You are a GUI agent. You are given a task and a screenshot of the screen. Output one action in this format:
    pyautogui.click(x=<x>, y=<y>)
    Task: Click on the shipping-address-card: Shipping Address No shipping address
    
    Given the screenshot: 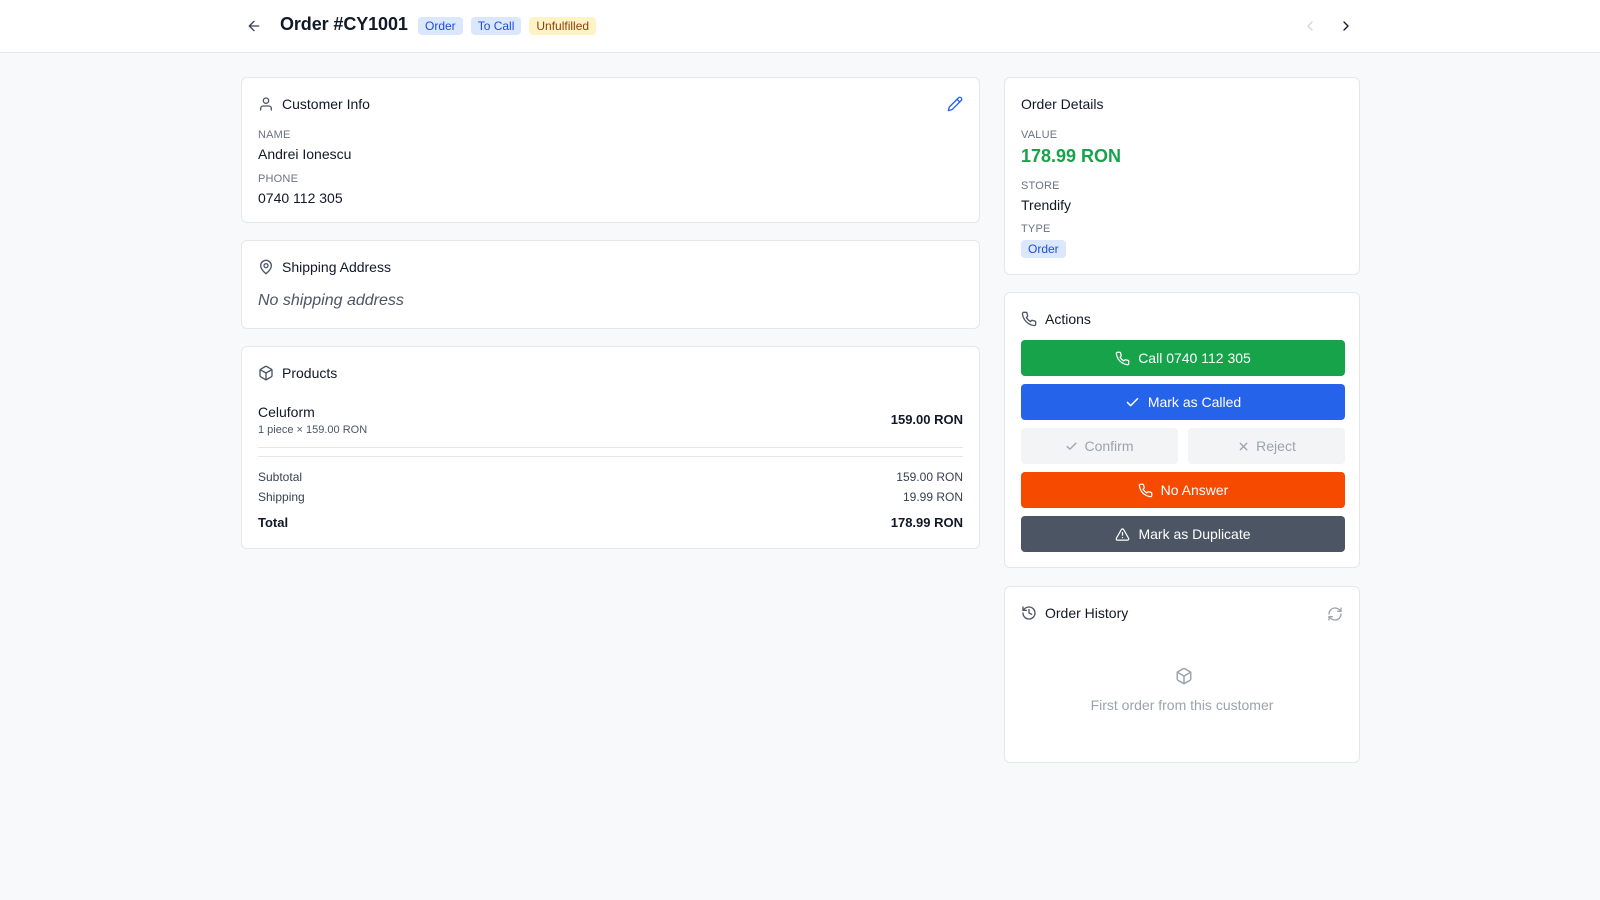 What is the action you would take?
    pyautogui.click(x=610, y=284)
    